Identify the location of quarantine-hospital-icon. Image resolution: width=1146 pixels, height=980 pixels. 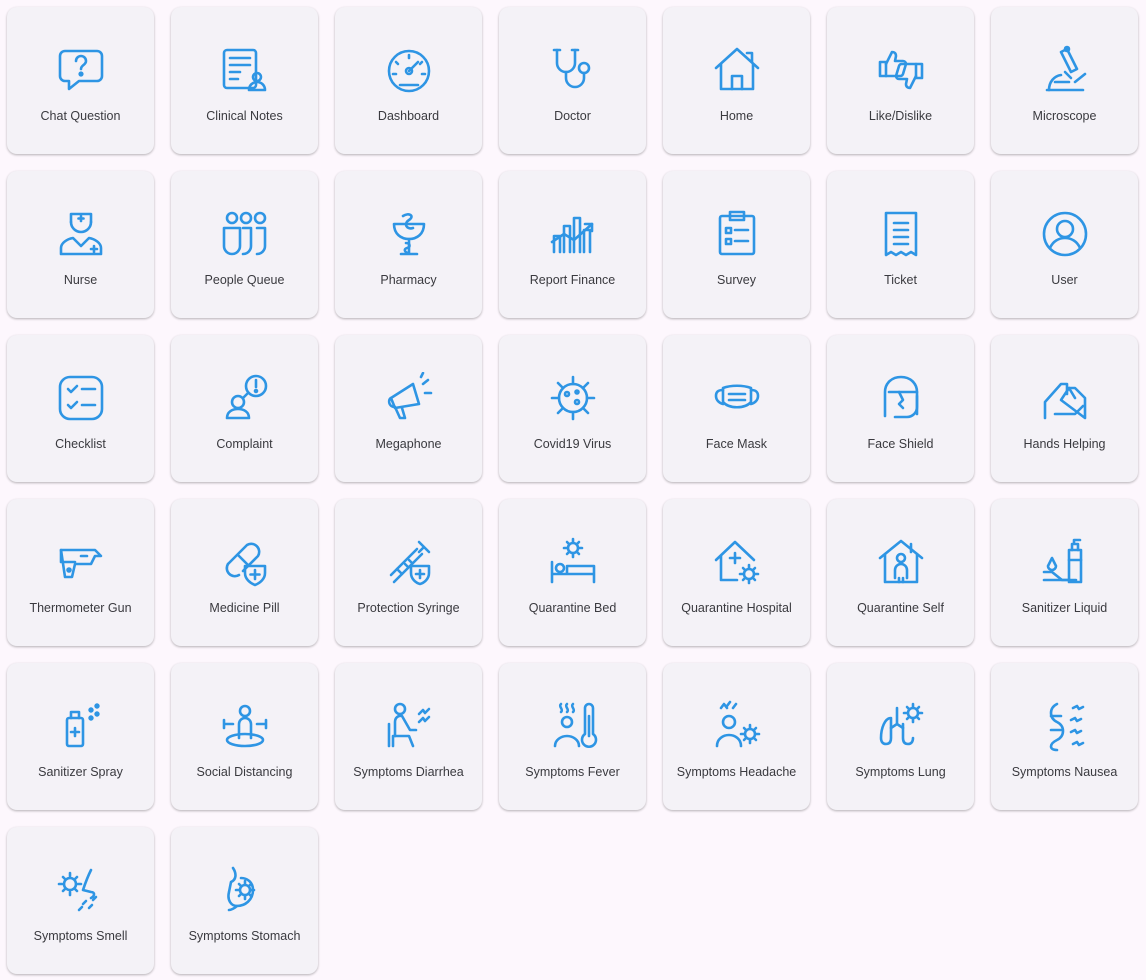
(737, 562).